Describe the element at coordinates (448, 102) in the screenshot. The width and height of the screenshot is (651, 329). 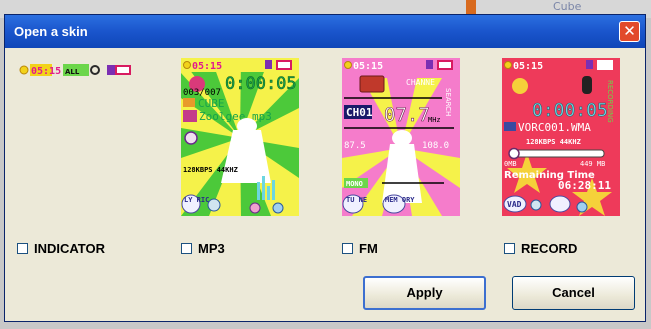
I see `side-label: SEARCH` at that location.